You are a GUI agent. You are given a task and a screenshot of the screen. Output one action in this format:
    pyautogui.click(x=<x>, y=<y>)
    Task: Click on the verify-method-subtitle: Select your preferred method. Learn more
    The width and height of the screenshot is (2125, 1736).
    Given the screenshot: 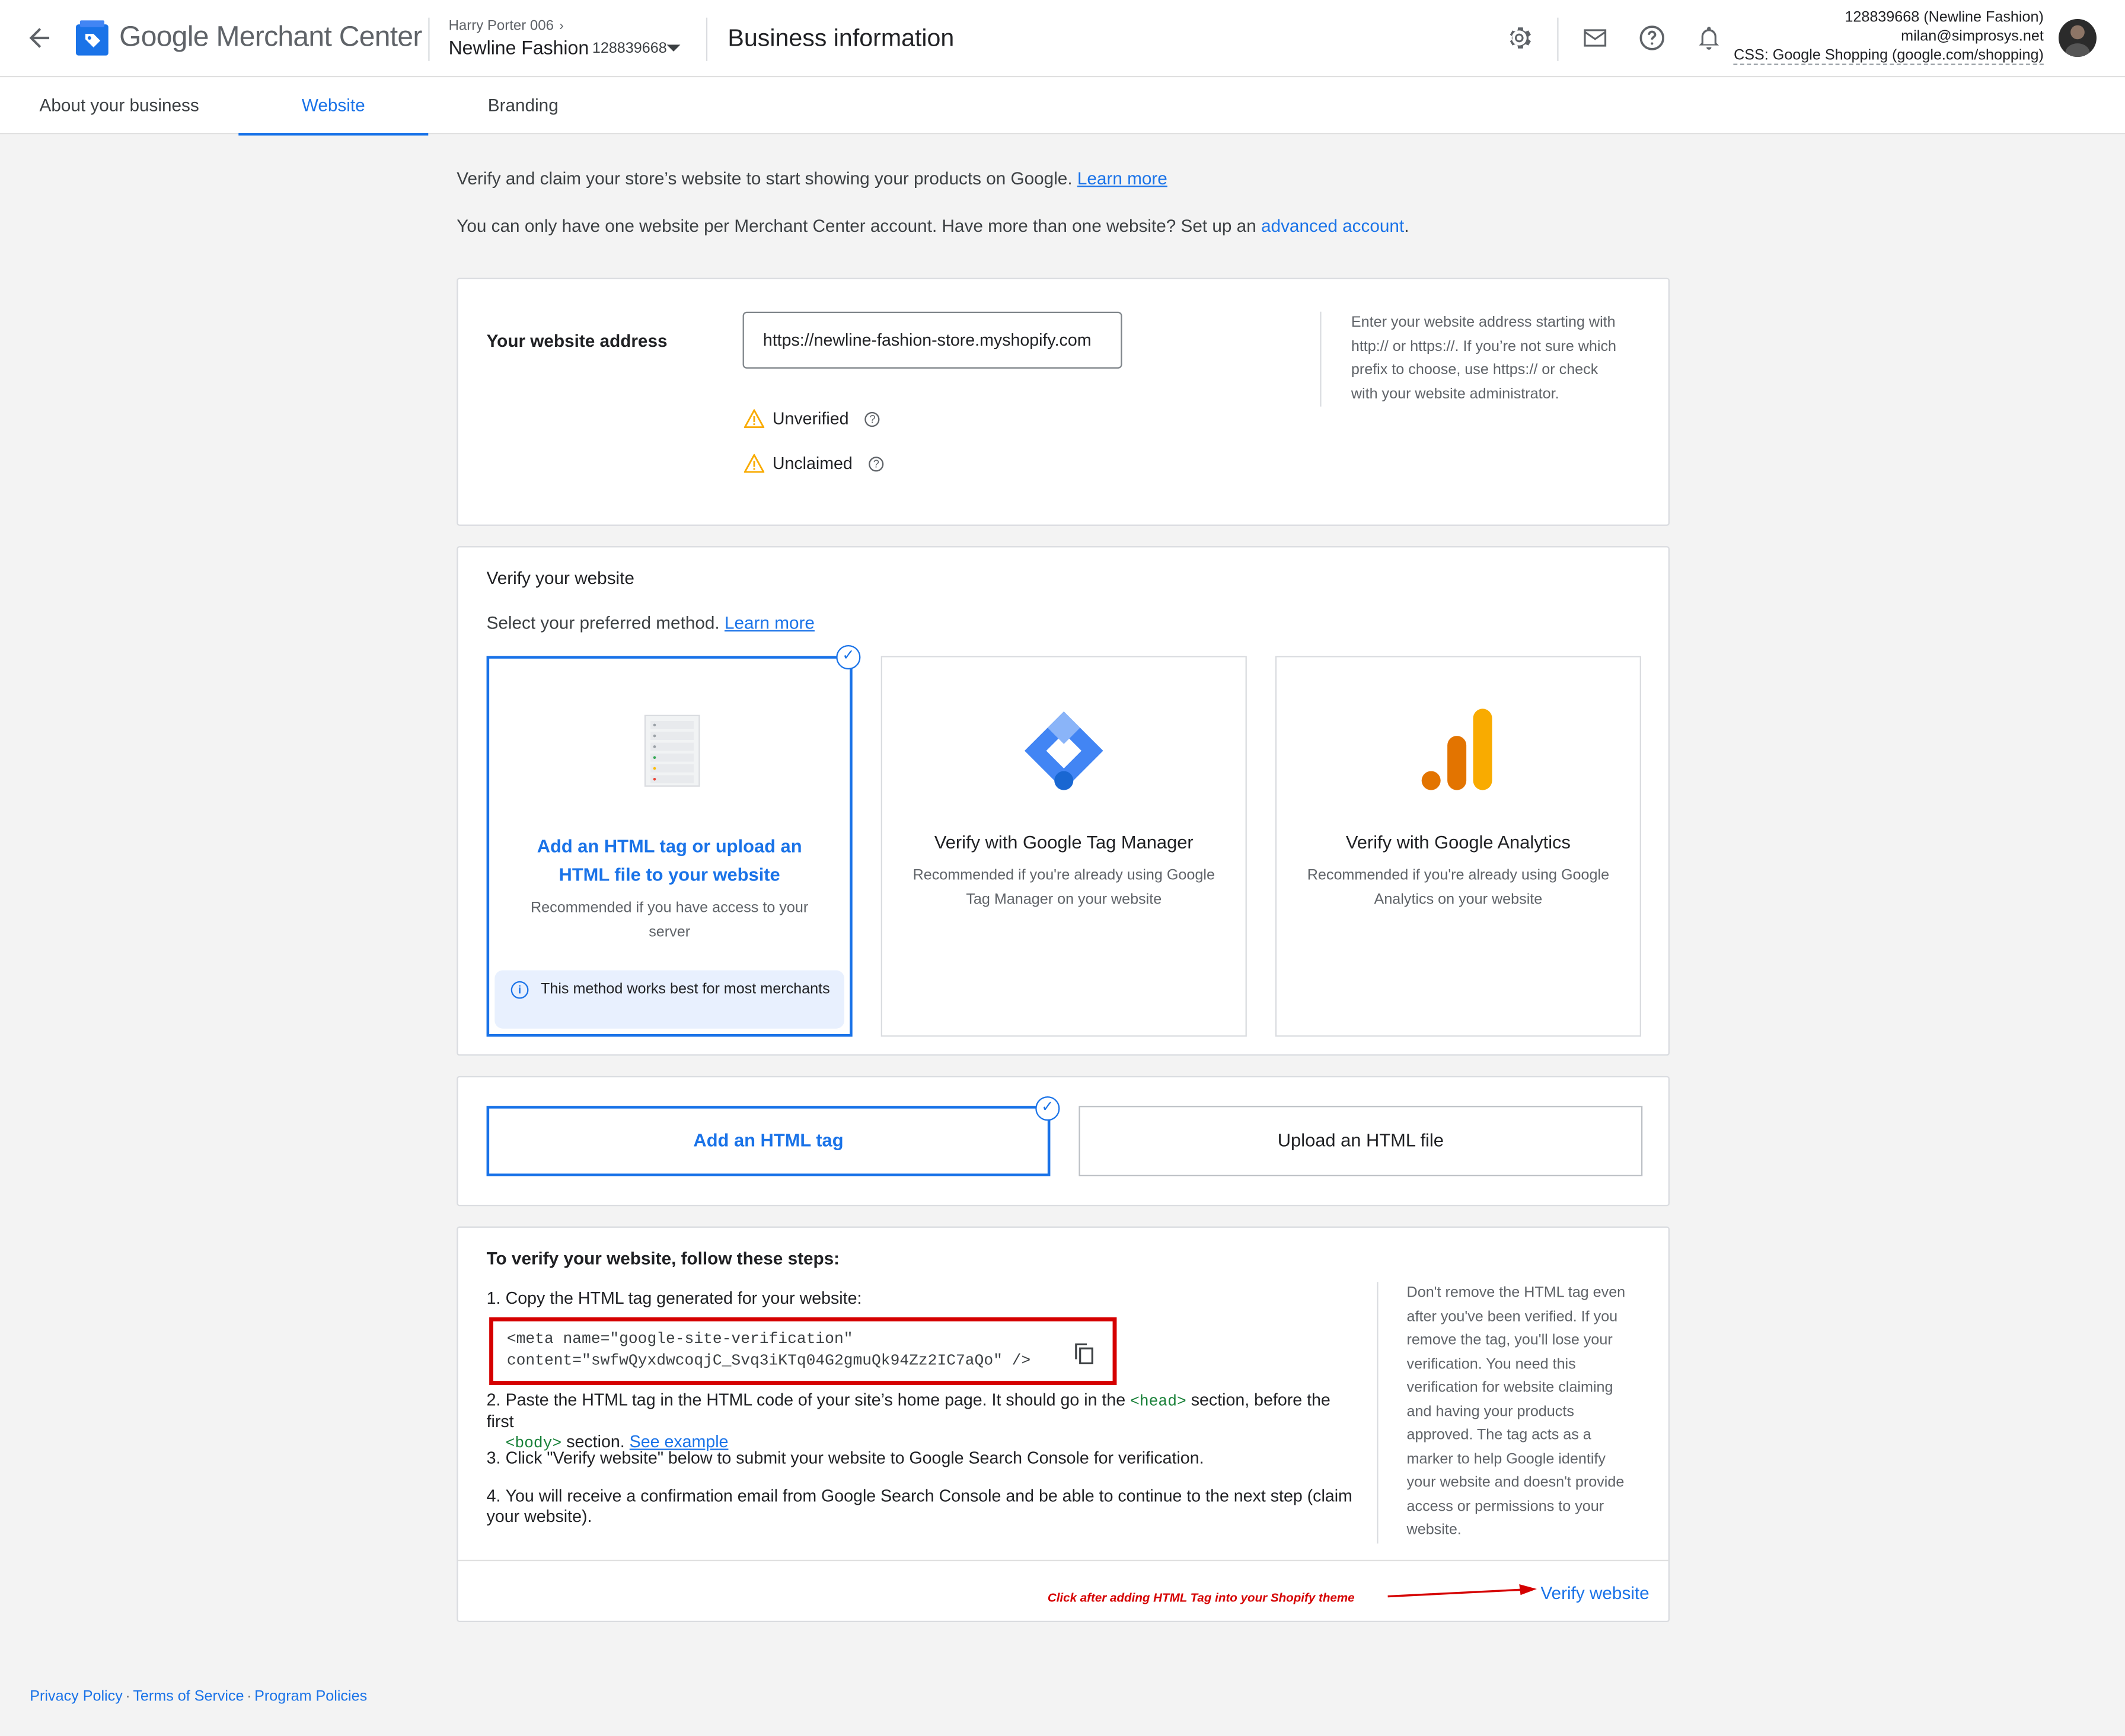 What is the action you would take?
    pyautogui.click(x=651, y=622)
    